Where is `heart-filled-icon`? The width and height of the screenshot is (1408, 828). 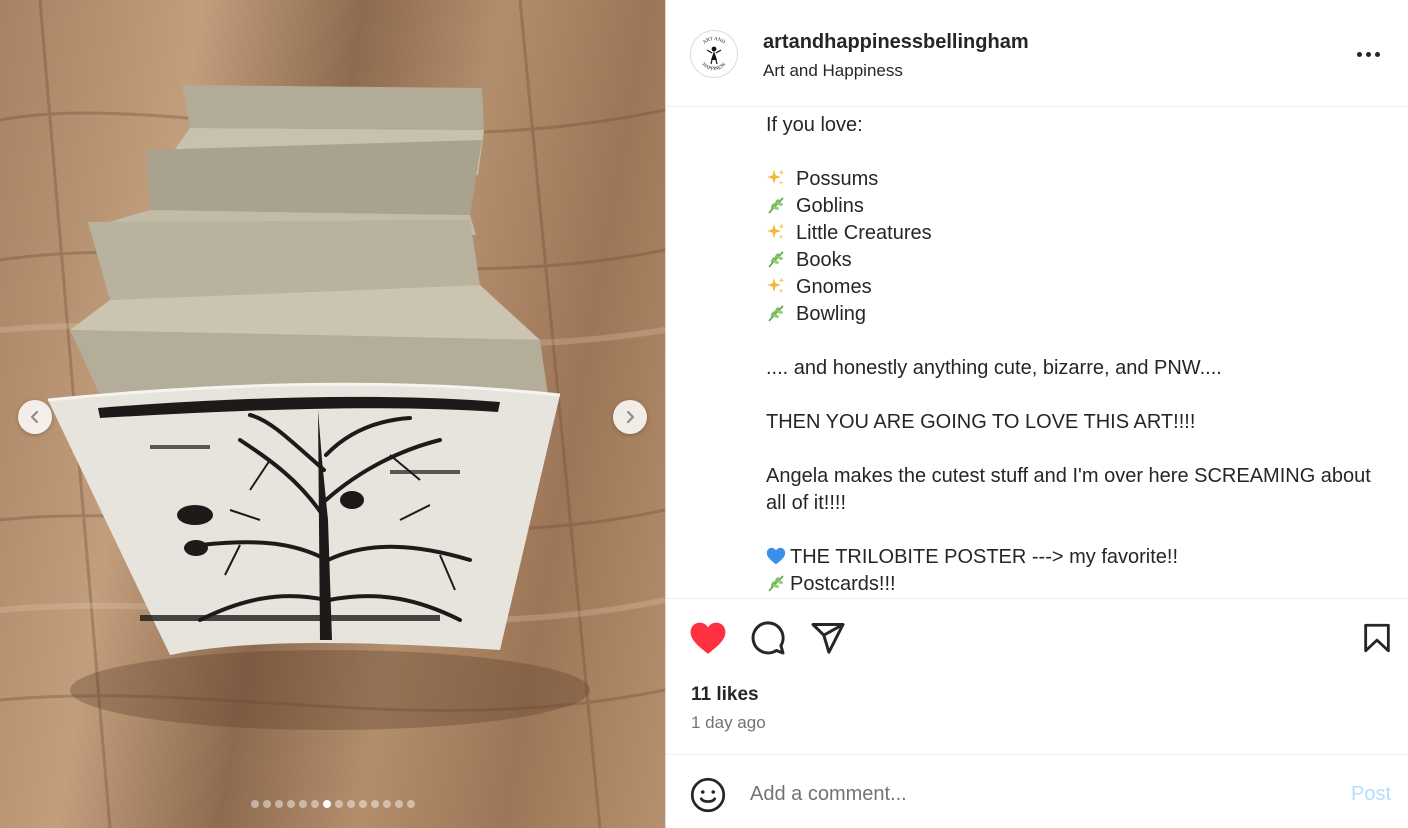
heart-filled-icon is located at coordinates (708, 638).